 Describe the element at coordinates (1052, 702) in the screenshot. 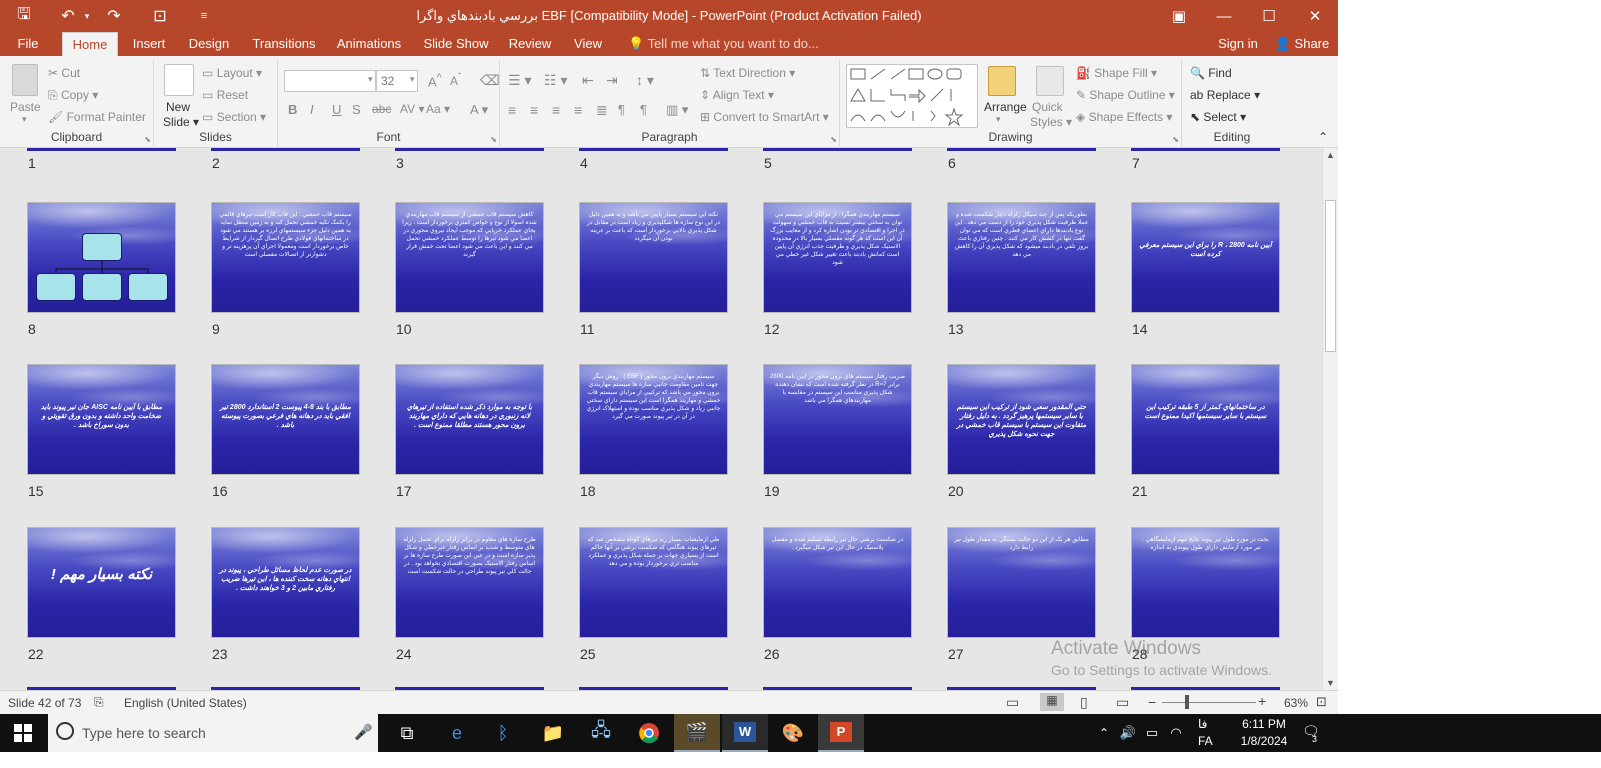

I see `slide-sorter-view-icon: ▦` at that location.